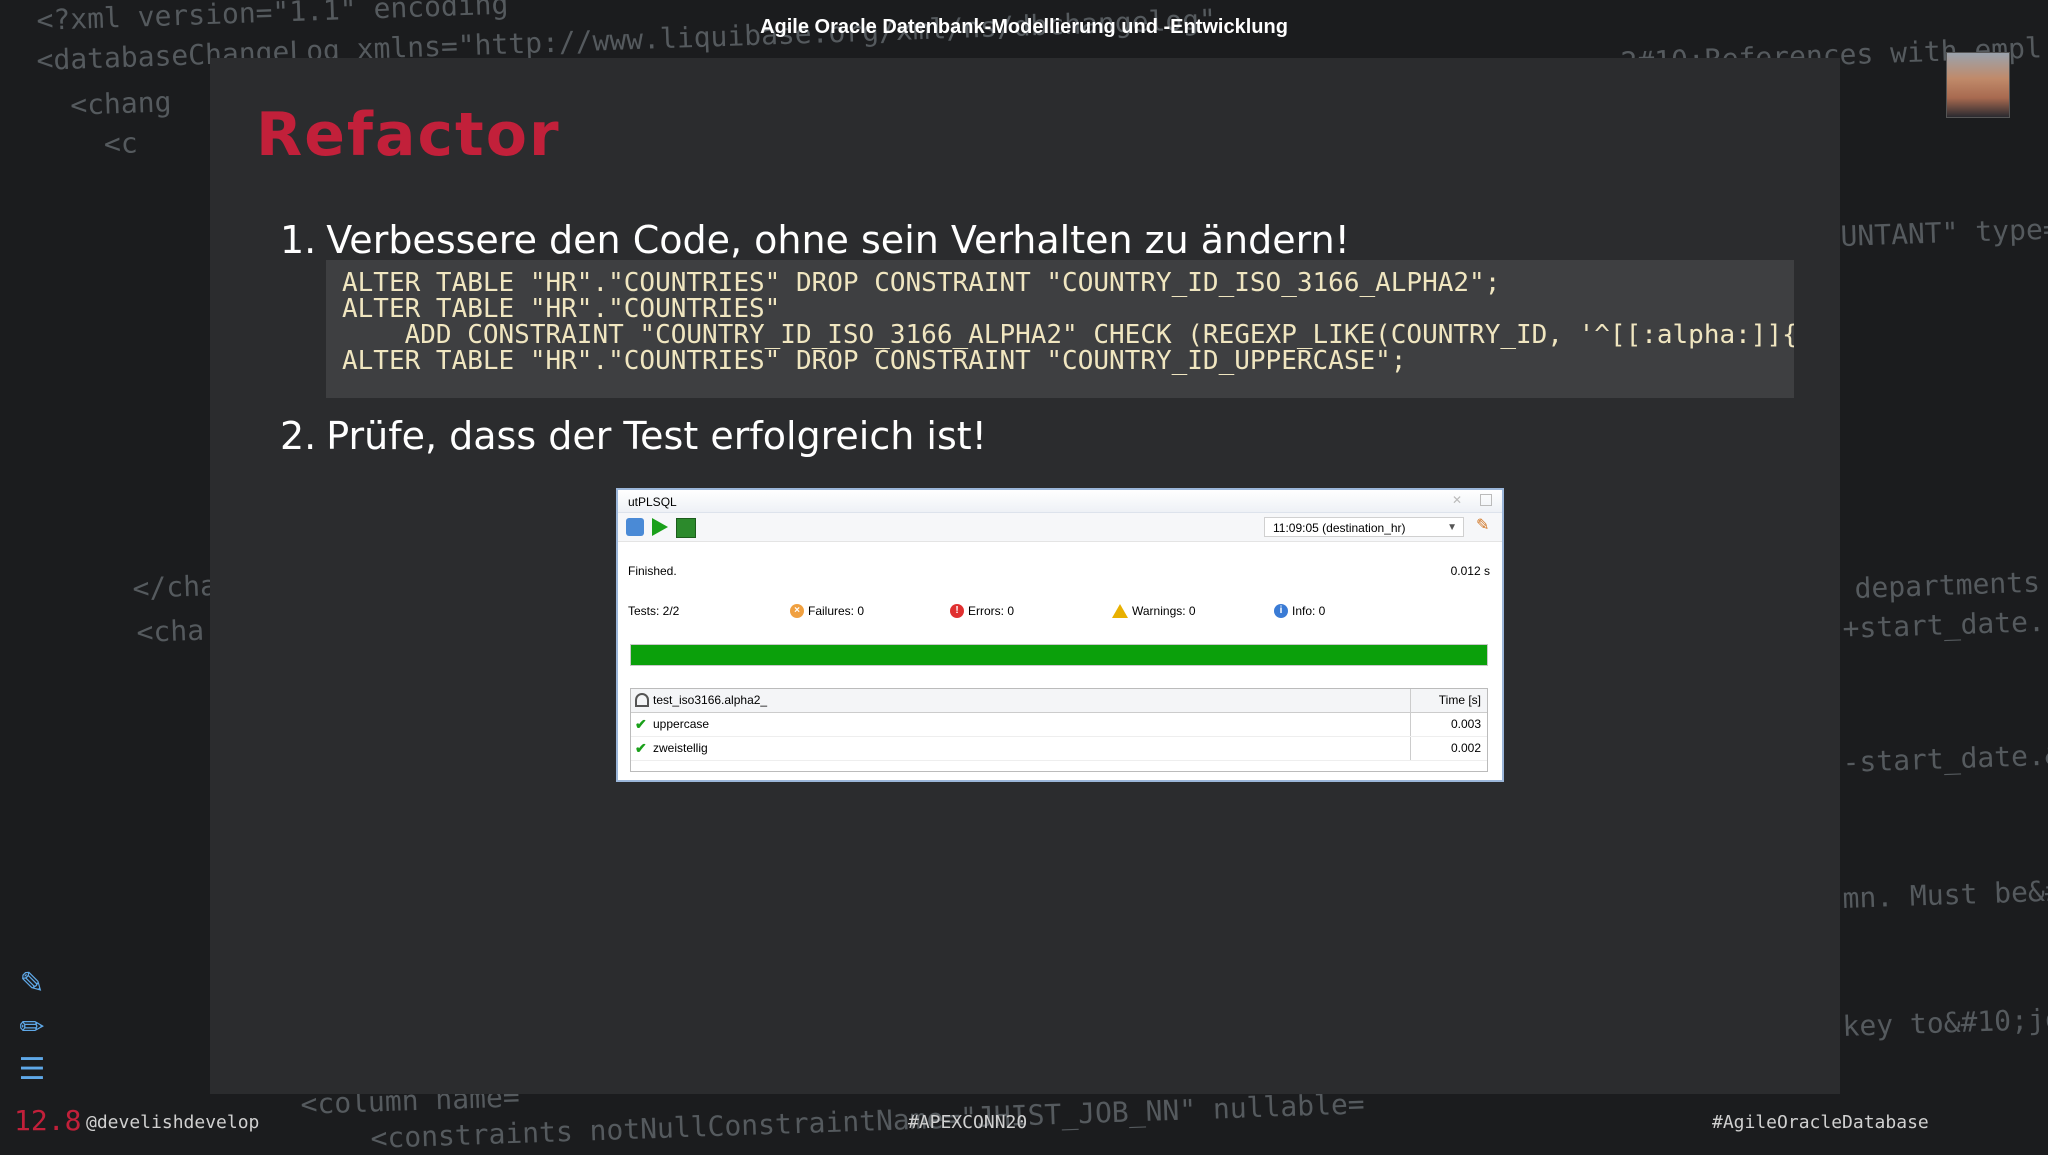 The width and height of the screenshot is (2048, 1155). What do you see at coordinates (32, 1028) in the screenshot?
I see `pen-icon: ✏` at bounding box center [32, 1028].